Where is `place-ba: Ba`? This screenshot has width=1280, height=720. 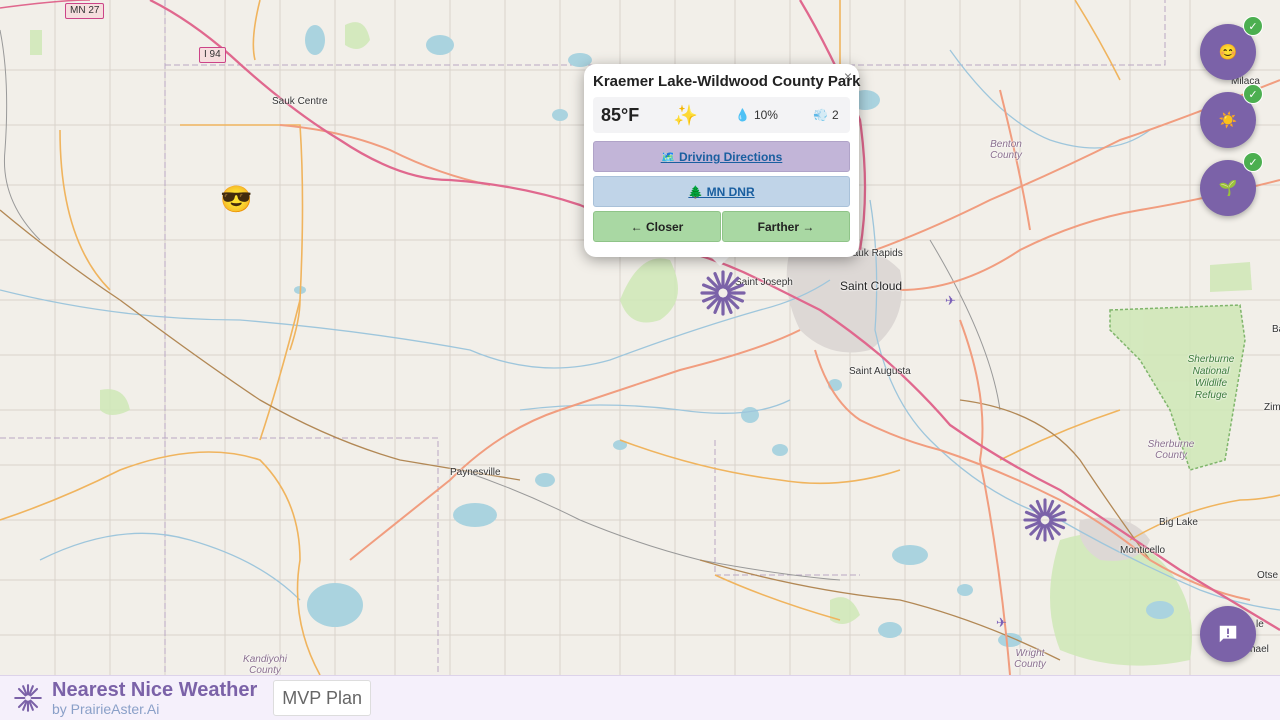 place-ba: Ba is located at coordinates (1276, 329).